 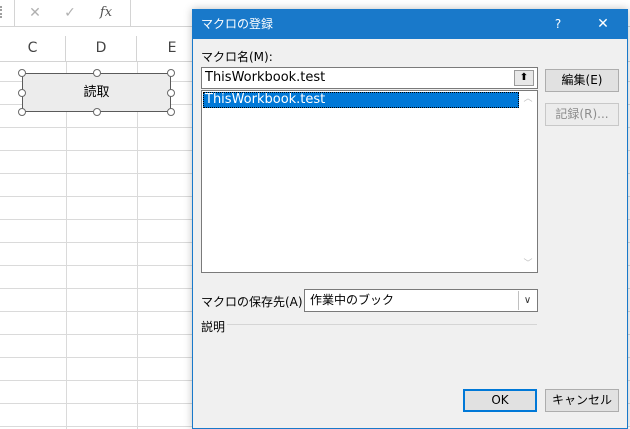 I want to click on collapse-icon: ⬆, so click(x=524, y=78).